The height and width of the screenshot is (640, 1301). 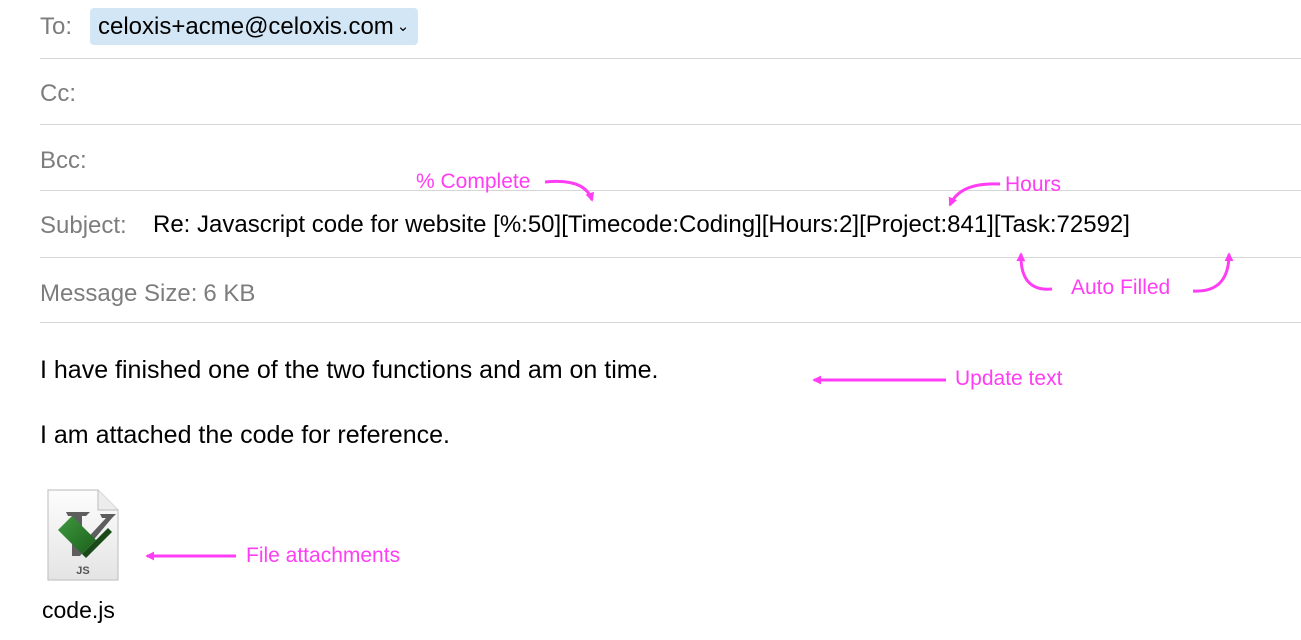 I want to click on to-label: To:, so click(x=56, y=26).